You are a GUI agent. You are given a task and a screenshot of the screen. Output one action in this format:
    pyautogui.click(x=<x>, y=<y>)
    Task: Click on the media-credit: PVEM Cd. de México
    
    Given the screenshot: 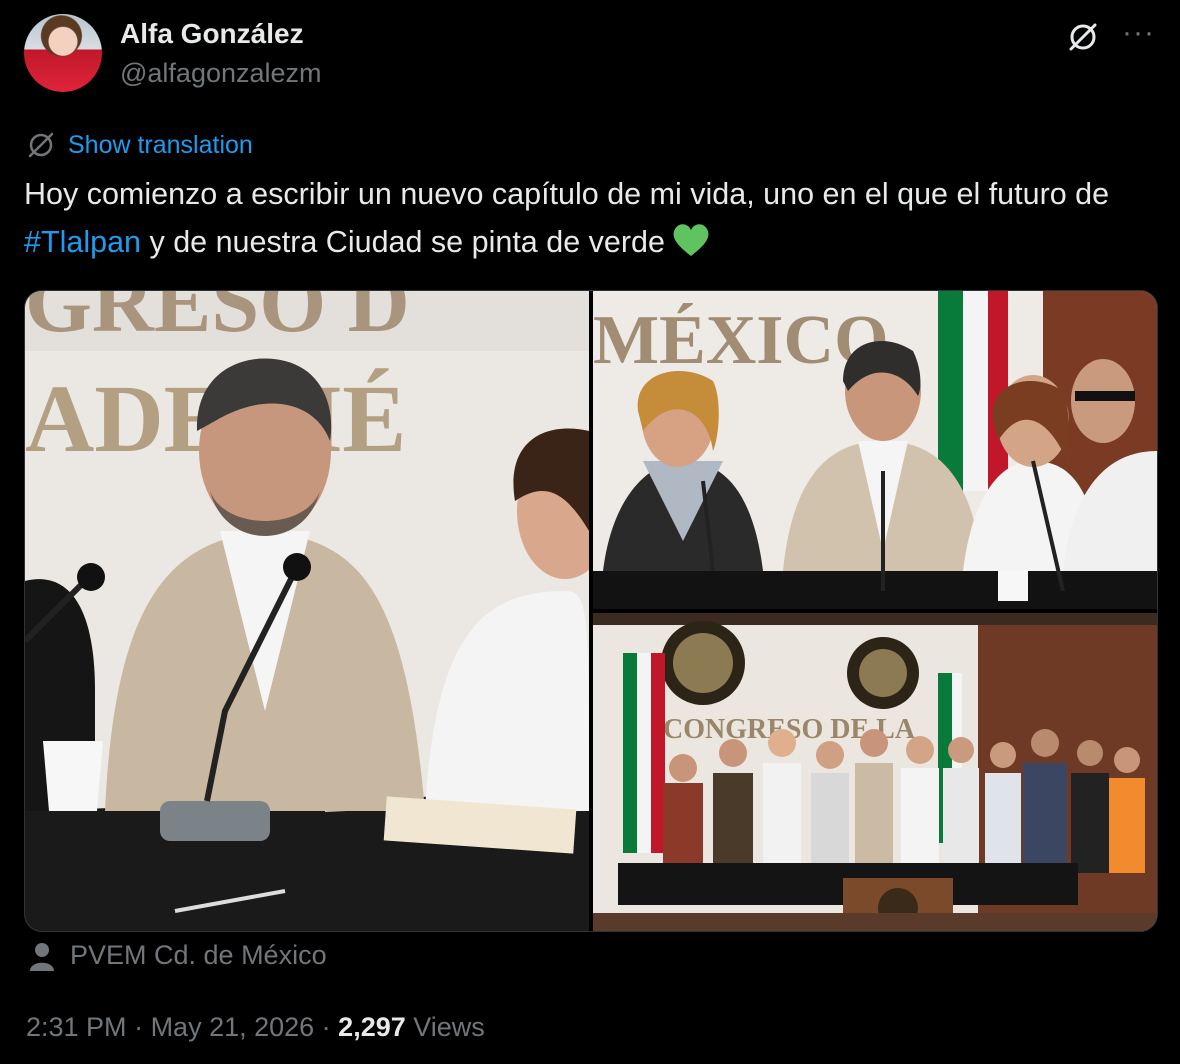 What is the action you would take?
    pyautogui.click(x=177, y=955)
    